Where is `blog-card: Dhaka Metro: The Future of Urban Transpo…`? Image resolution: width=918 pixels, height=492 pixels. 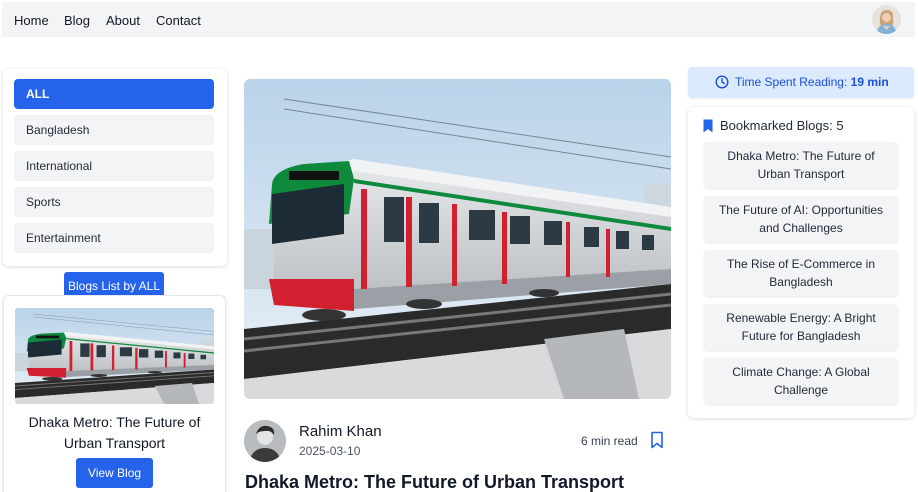 blog-card: Dhaka Metro: The Future of Urban Transpo… is located at coordinates (114, 393).